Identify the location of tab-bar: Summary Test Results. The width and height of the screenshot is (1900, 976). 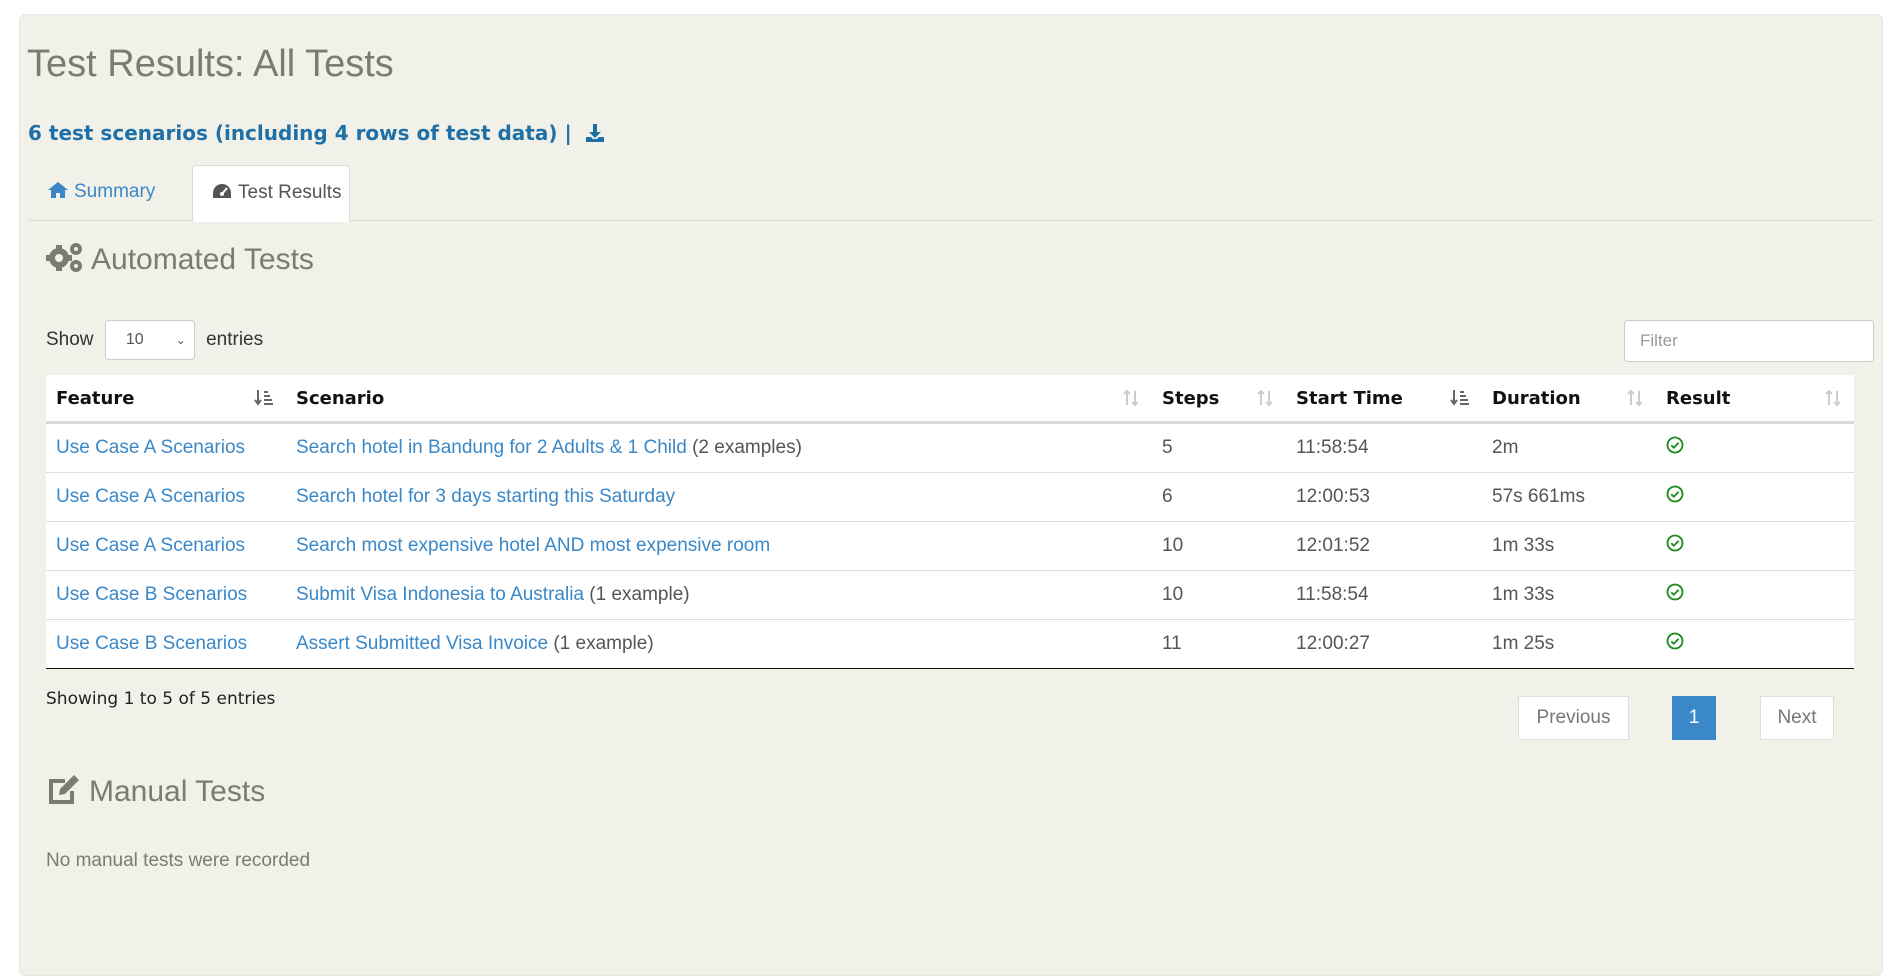
(951, 193).